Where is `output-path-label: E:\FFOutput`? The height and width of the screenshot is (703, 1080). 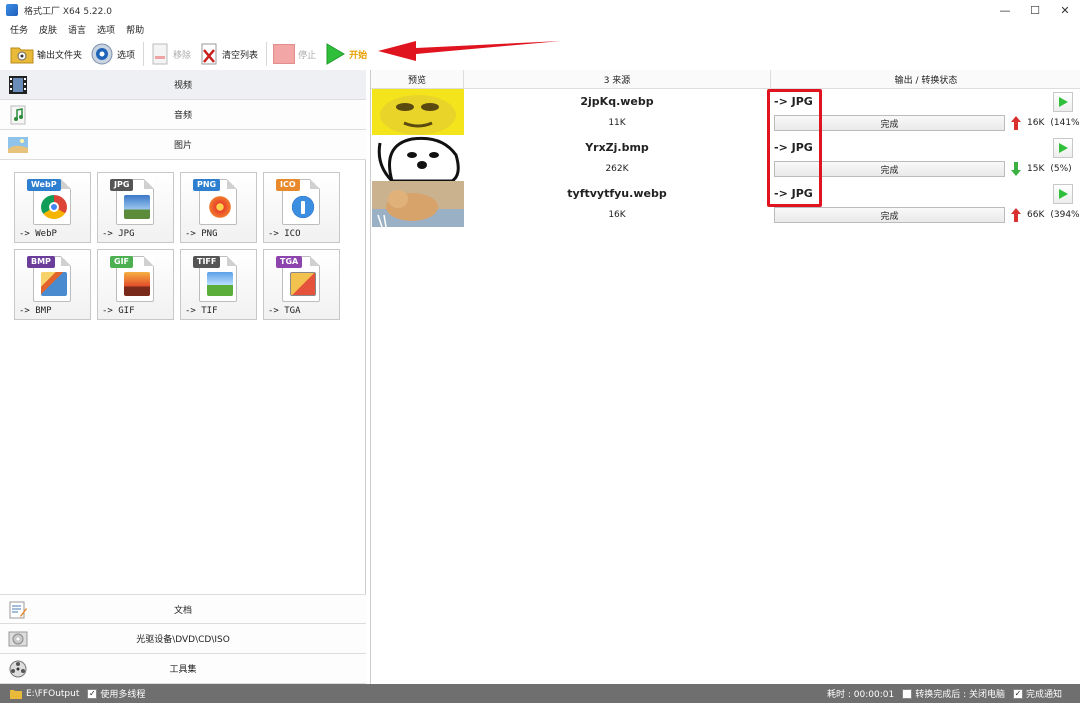 output-path-label: E:\FFOutput is located at coordinates (53, 693).